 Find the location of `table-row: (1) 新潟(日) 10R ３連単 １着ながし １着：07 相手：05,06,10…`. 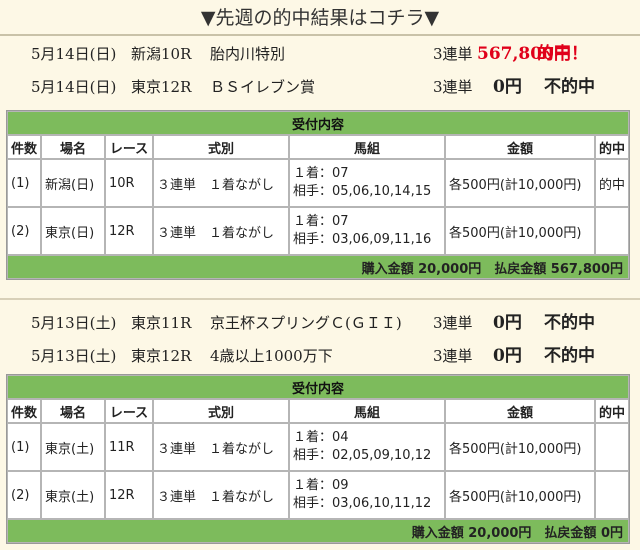

table-row: (1) 新潟(日) 10R ３連単 １着ながし １着：07 相手：05,06,10… is located at coordinates (318, 183).